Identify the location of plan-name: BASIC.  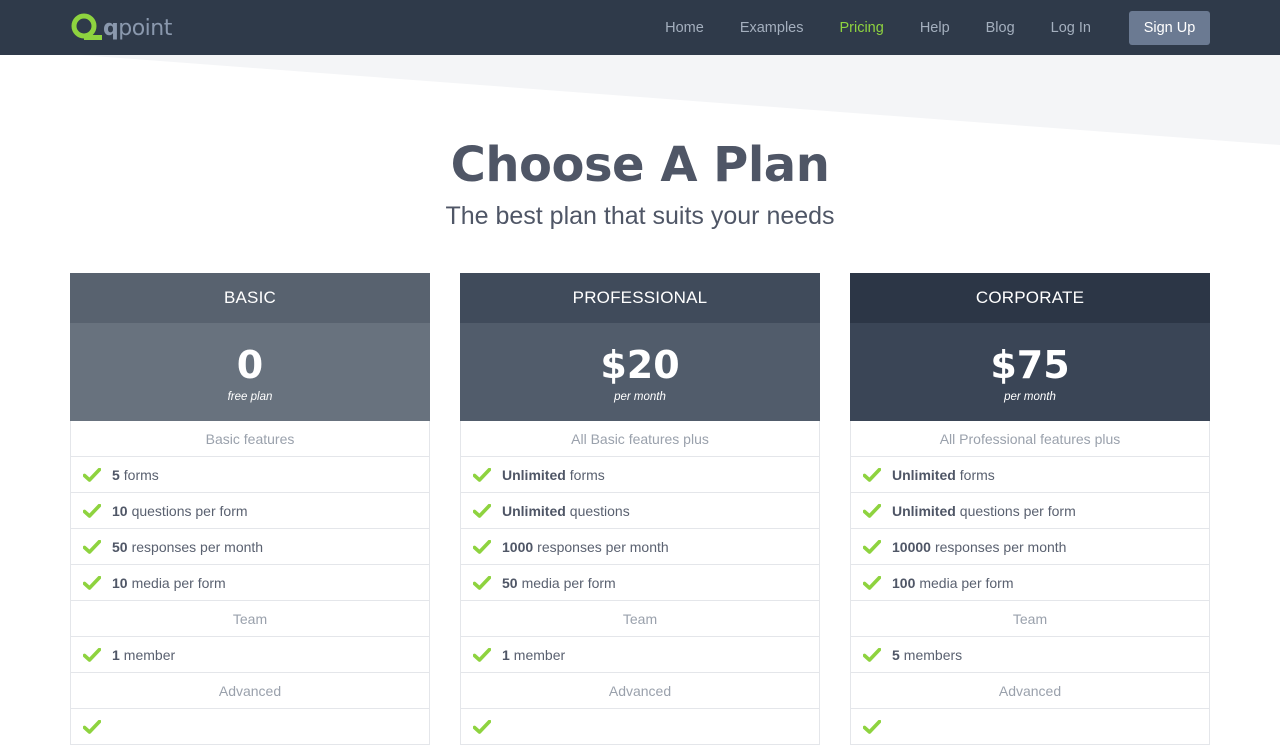
(250, 298).